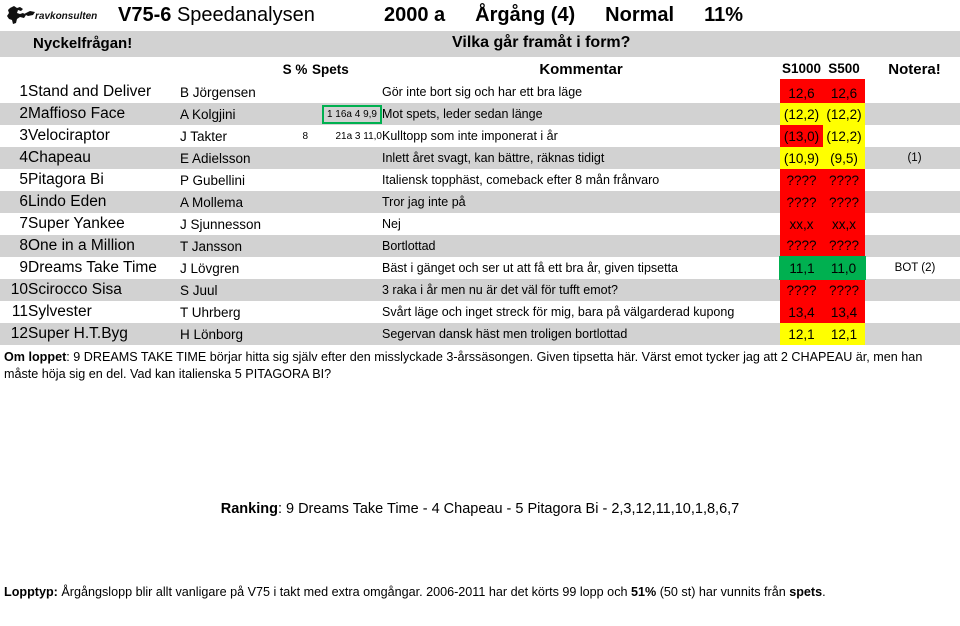 This screenshot has width=960, height=626. I want to click on row-s500-value: 11,0, so click(844, 268).